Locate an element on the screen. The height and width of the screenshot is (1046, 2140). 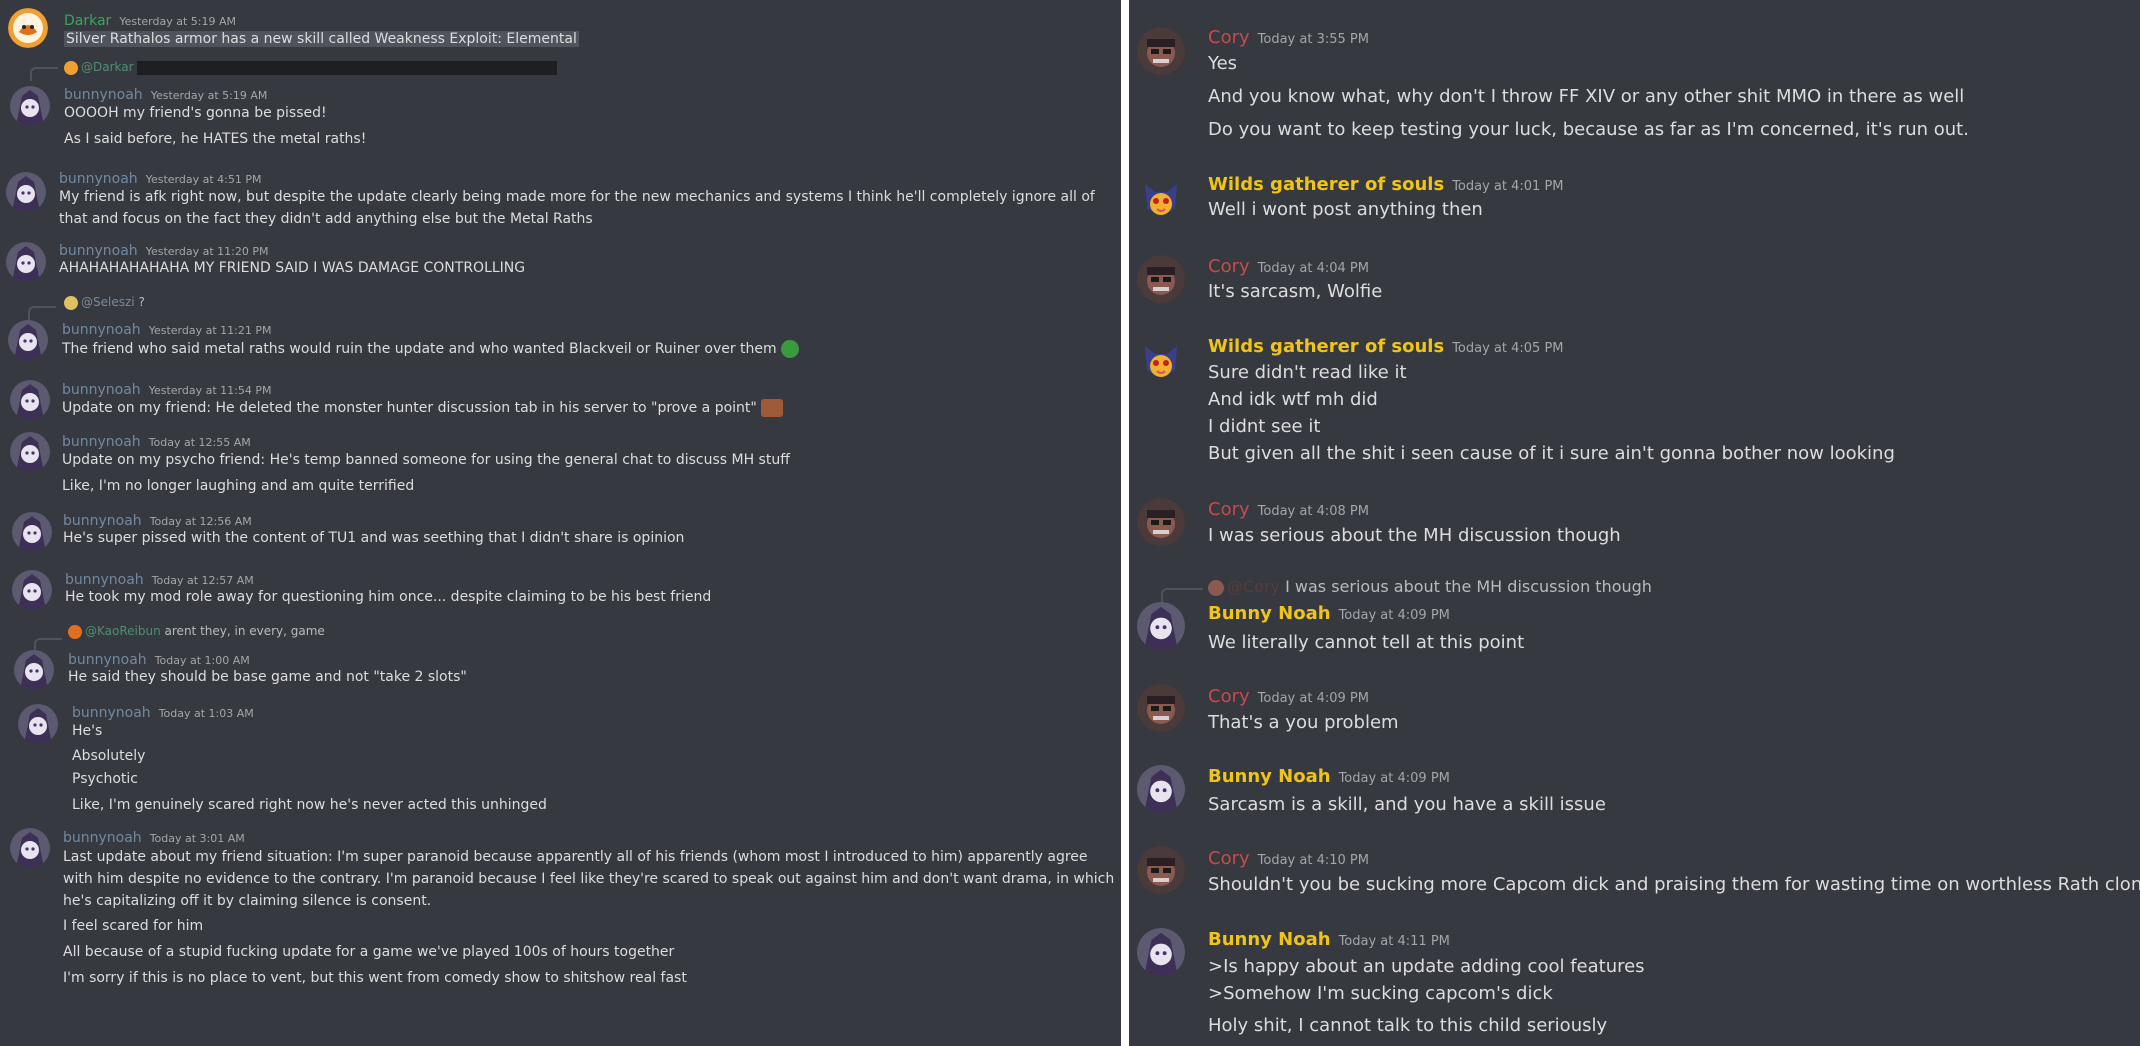
reply-mention: @Darkar is located at coordinates (107, 67).